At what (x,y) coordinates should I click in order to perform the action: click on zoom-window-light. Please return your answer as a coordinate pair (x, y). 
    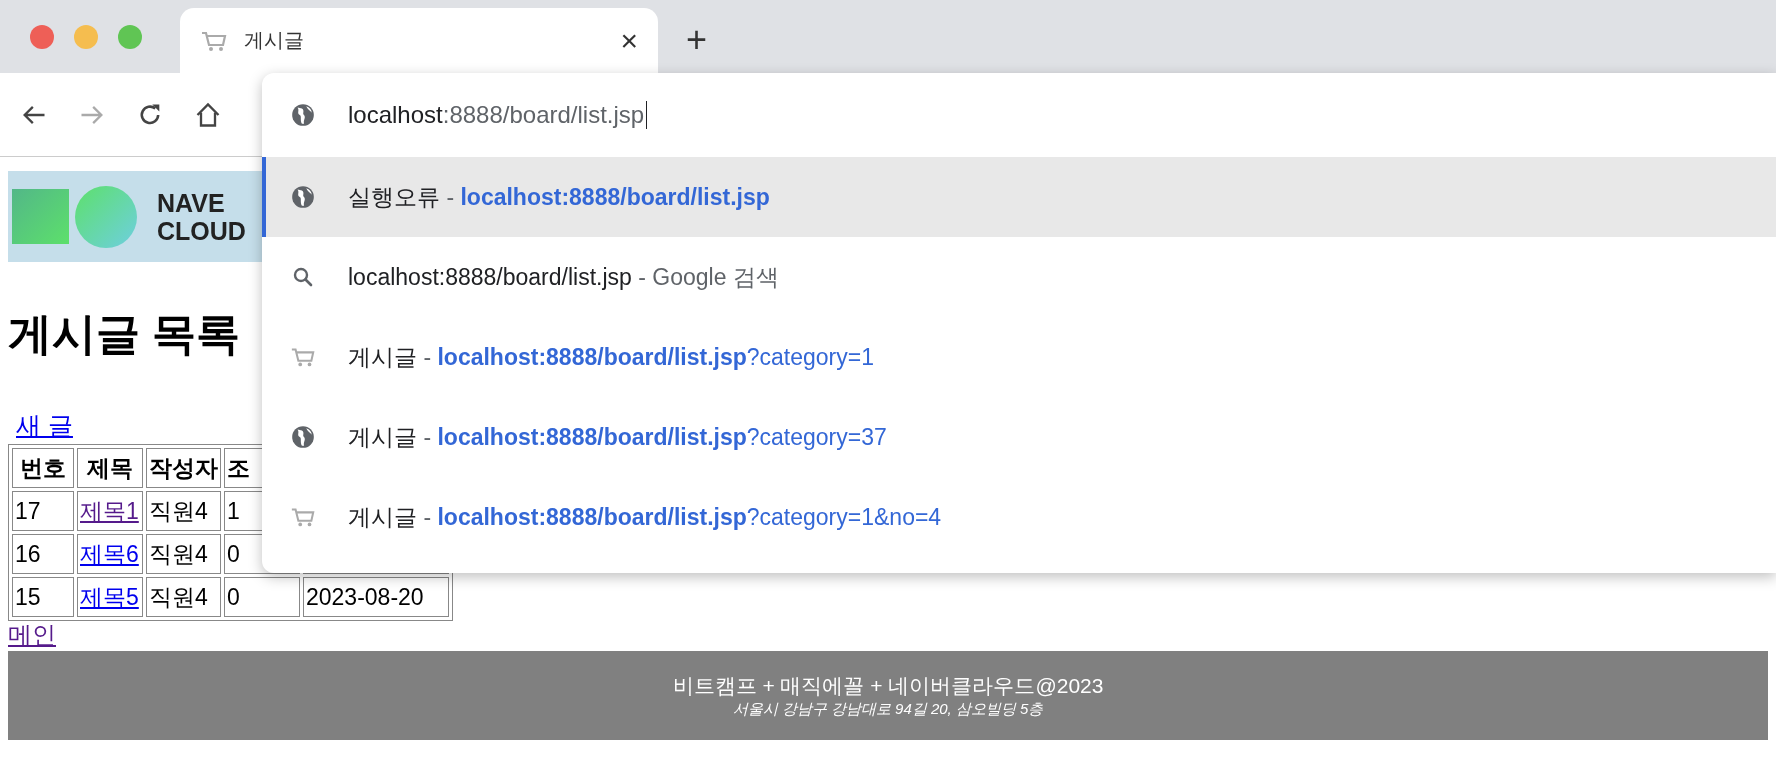
    Looking at the image, I should click on (130, 37).